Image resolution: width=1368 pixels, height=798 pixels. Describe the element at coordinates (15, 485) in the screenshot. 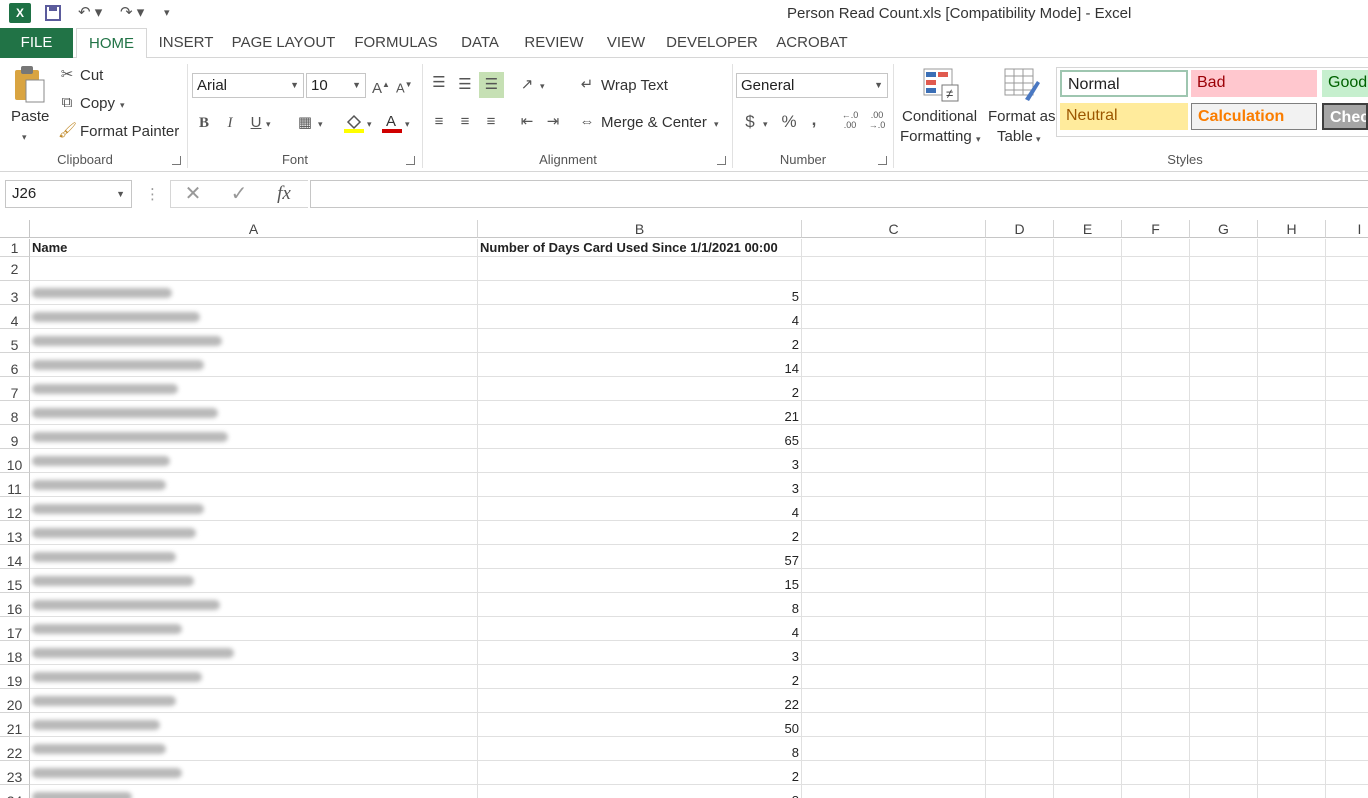

I see `row-header: 11` at that location.